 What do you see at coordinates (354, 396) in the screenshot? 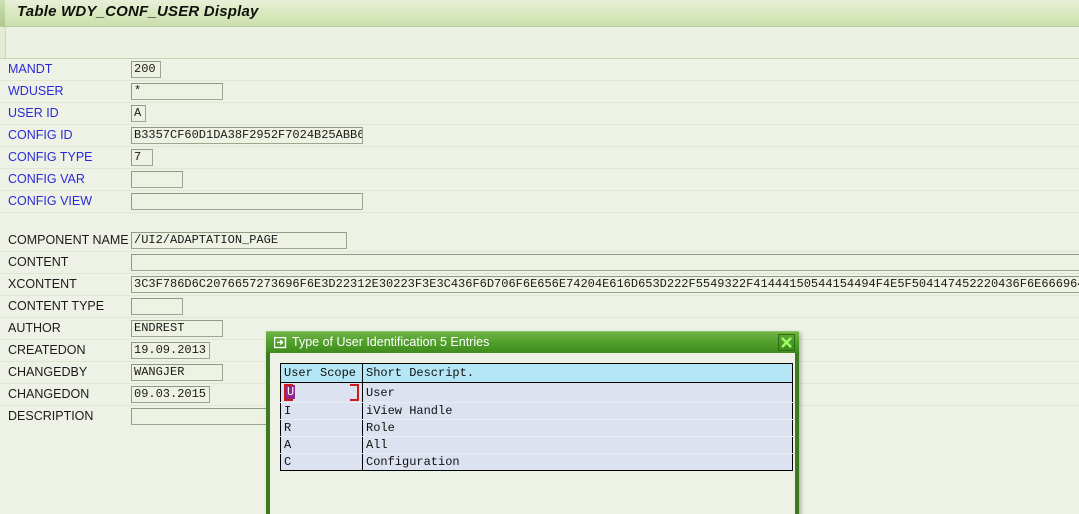
I see `selection-bracket-br` at bounding box center [354, 396].